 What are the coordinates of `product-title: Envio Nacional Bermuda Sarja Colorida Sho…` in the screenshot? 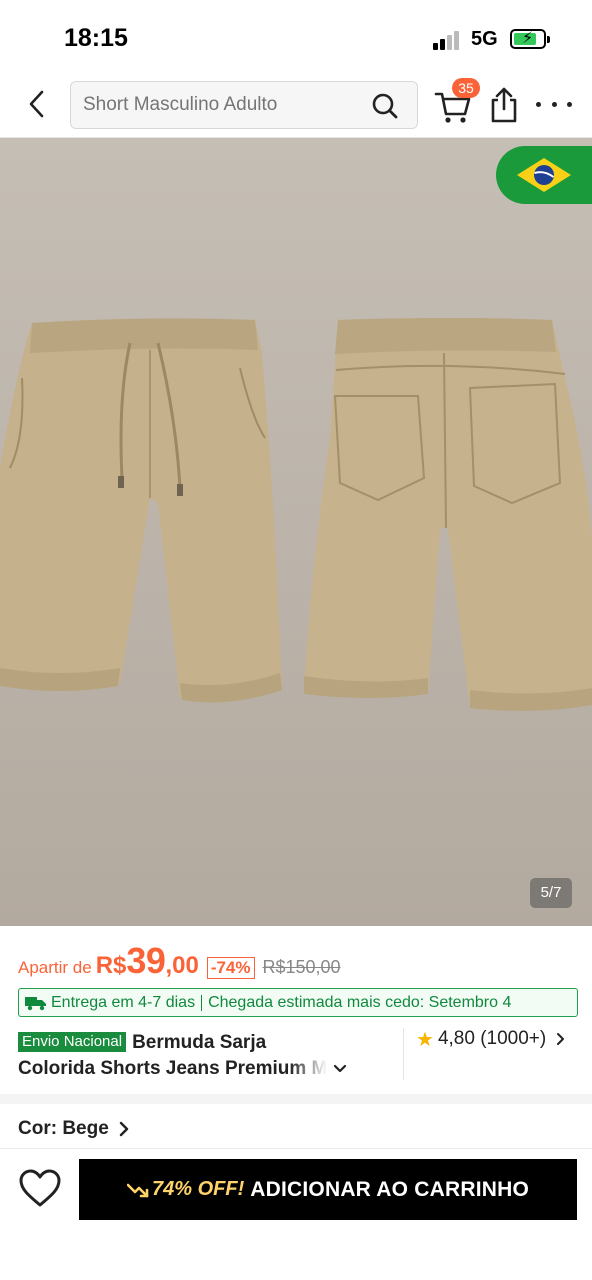 It's located at (207, 1056).